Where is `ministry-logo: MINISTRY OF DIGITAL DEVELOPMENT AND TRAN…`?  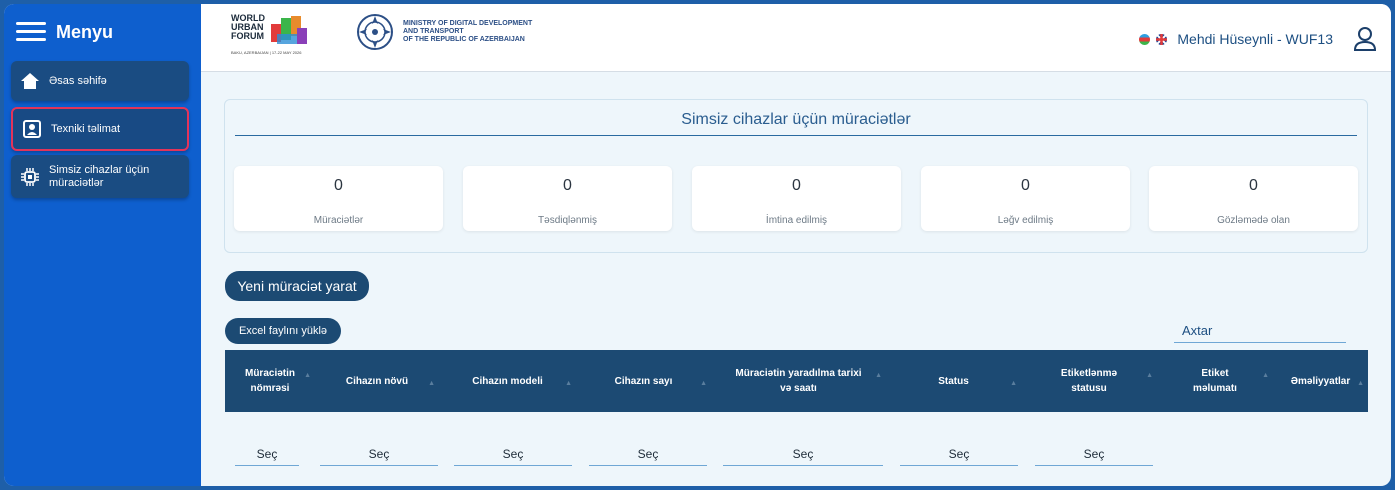
ministry-logo: MINISTRY OF DIGITAL DEVELOPMENT AND TRAN… is located at coordinates (443, 32).